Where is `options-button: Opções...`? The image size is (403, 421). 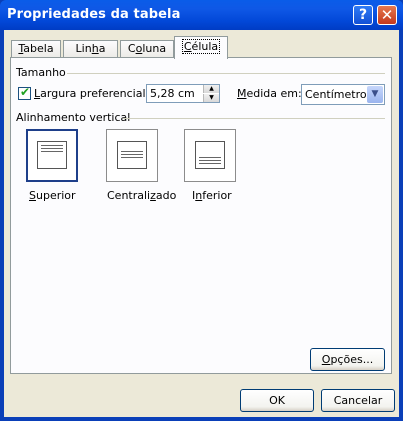
options-button: Opções... is located at coordinates (347, 359).